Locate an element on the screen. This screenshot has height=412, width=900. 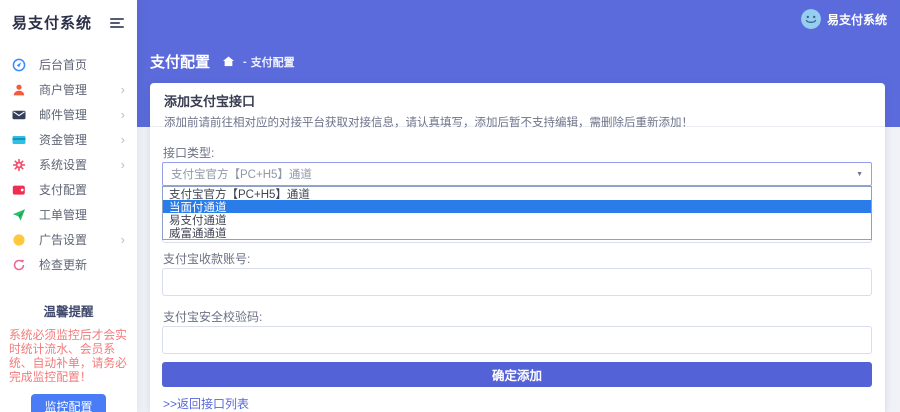
user-menu: 易支付系统 is located at coordinates (843, 19).